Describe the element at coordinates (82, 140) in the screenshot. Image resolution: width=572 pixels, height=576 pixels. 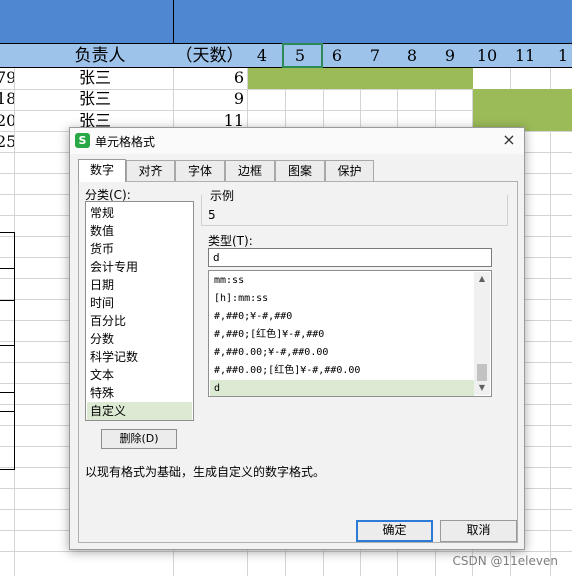
I see `app-logo-icon: S` at that location.